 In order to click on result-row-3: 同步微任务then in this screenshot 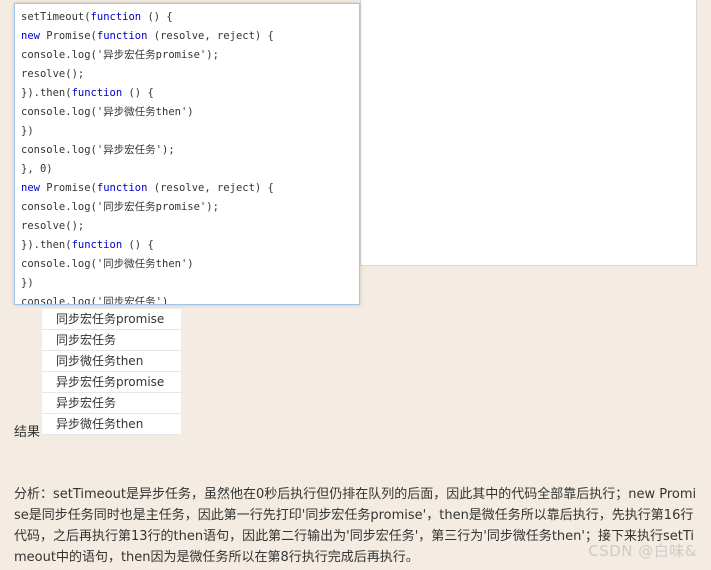, I will do `click(111, 361)`.